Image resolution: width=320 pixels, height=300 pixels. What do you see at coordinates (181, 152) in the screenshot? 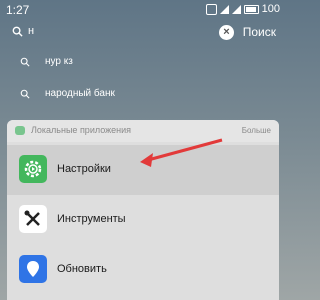
I see `annotation-arrow` at bounding box center [181, 152].